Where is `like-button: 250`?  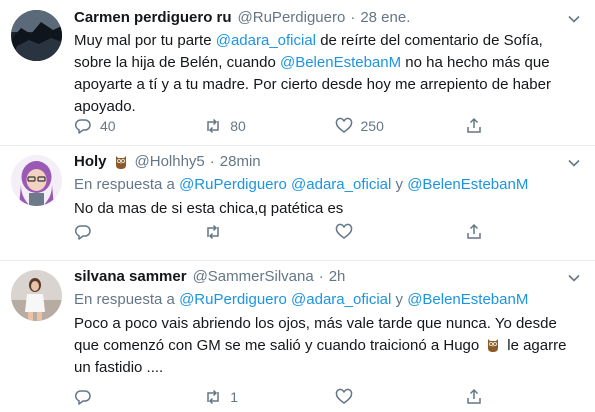
like-button: 250 is located at coordinates (400, 126).